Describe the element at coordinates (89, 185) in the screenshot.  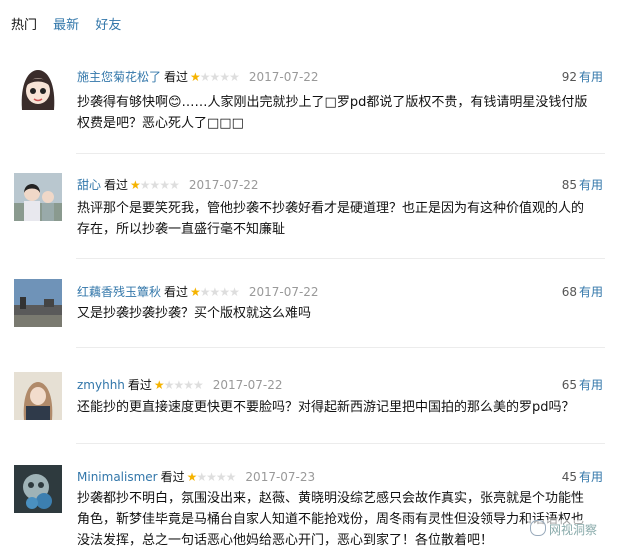
I see `comment-username: 甜心` at that location.